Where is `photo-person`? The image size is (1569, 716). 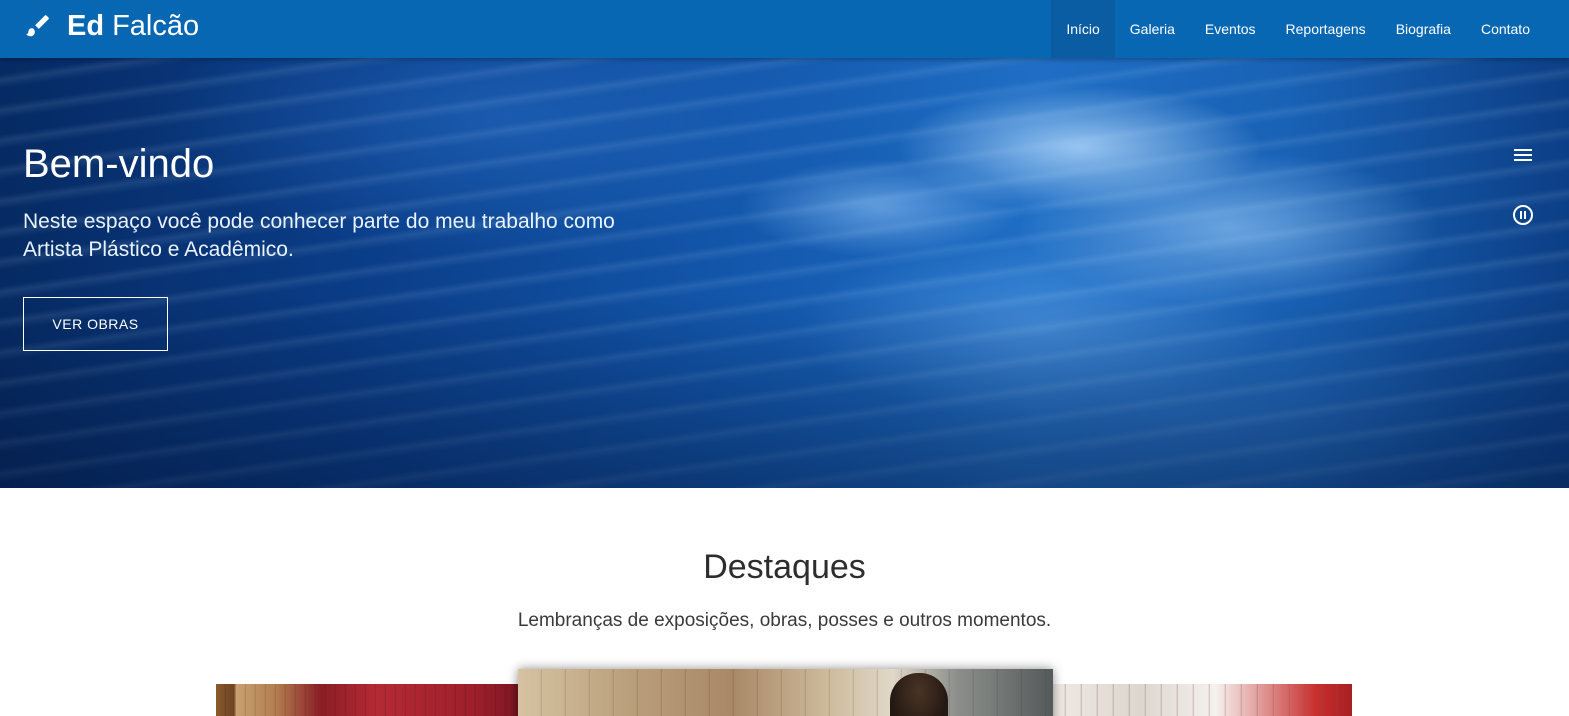
photo-person is located at coordinates (919, 694).